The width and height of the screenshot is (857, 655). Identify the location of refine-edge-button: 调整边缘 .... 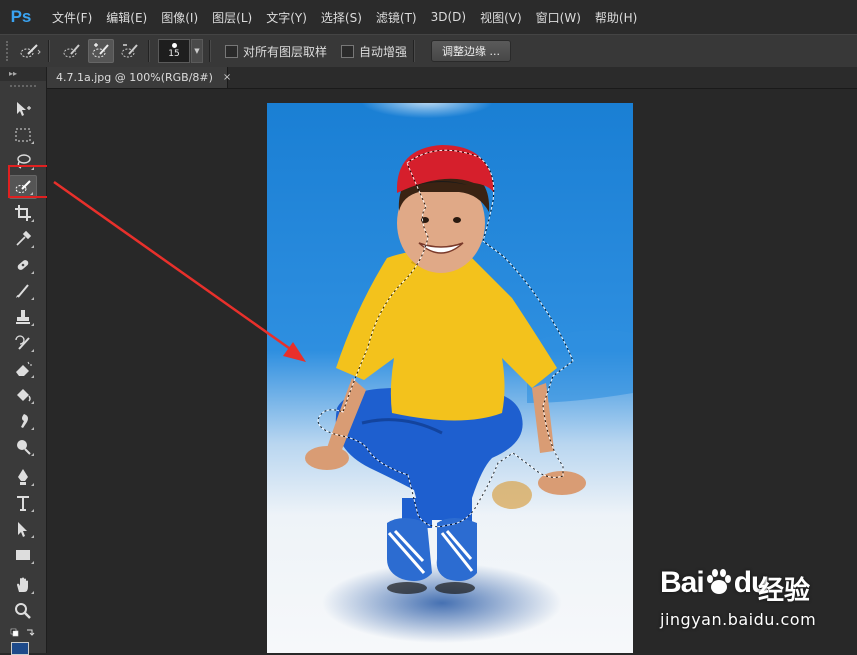
(471, 51).